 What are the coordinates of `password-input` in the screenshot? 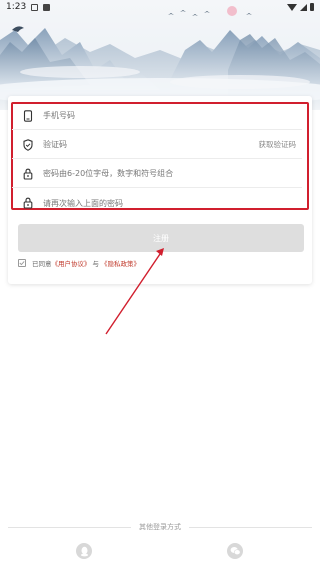 It's located at (172, 173).